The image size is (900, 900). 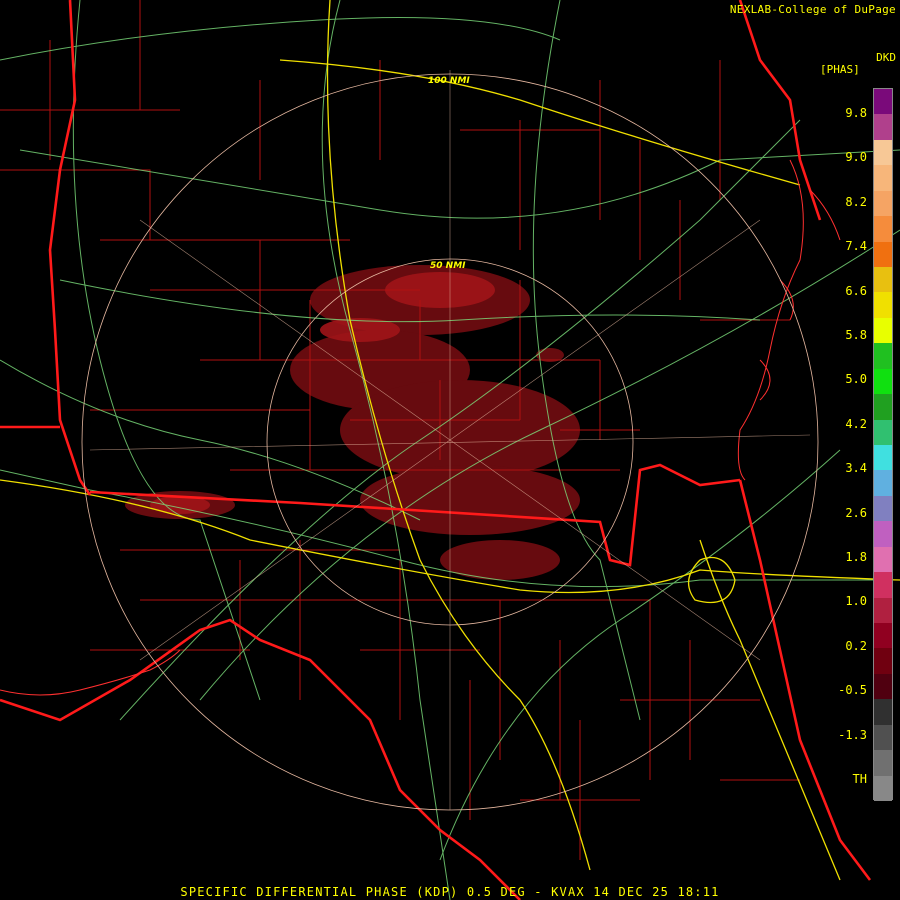 I want to click on color-scale-tick: -1.3, so click(x=852, y=734).